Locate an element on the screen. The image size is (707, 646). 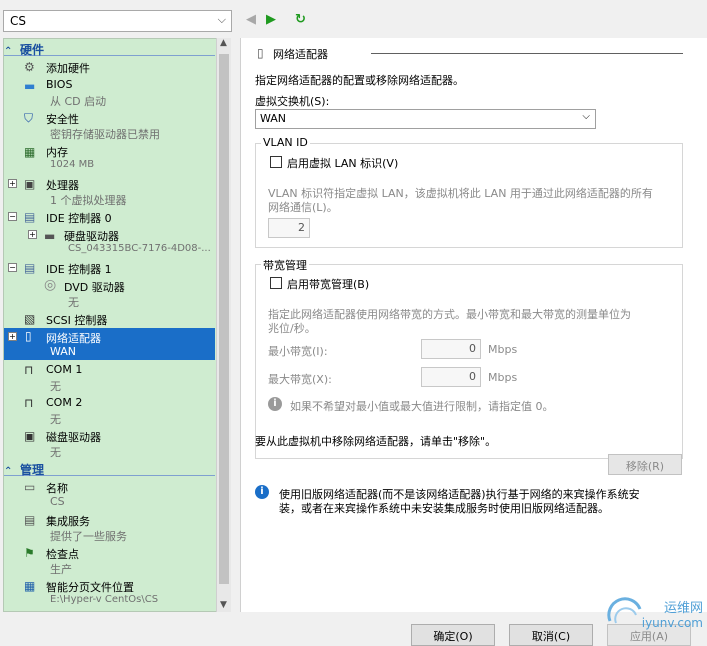
diskette-icon: ▣ is located at coordinates (30, 436).